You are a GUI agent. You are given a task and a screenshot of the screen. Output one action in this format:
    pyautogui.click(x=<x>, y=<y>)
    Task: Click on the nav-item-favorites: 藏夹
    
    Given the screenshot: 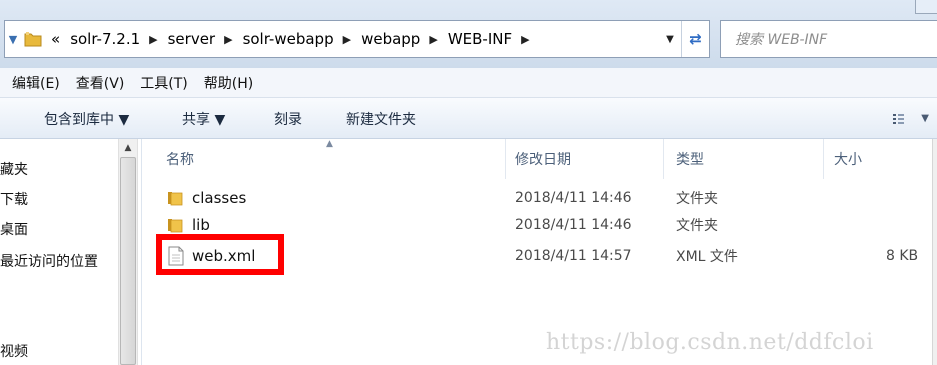 What is the action you would take?
    pyautogui.click(x=14, y=169)
    